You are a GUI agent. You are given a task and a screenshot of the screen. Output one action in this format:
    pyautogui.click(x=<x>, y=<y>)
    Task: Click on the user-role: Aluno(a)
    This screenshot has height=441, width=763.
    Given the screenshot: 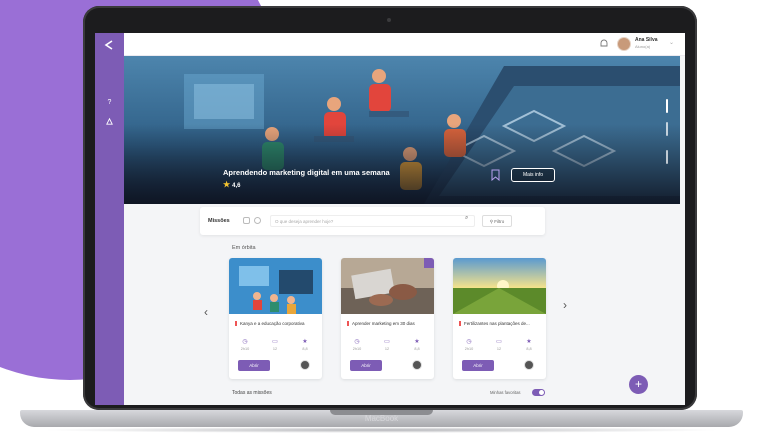 What is the action you would take?
    pyautogui.click(x=643, y=46)
    